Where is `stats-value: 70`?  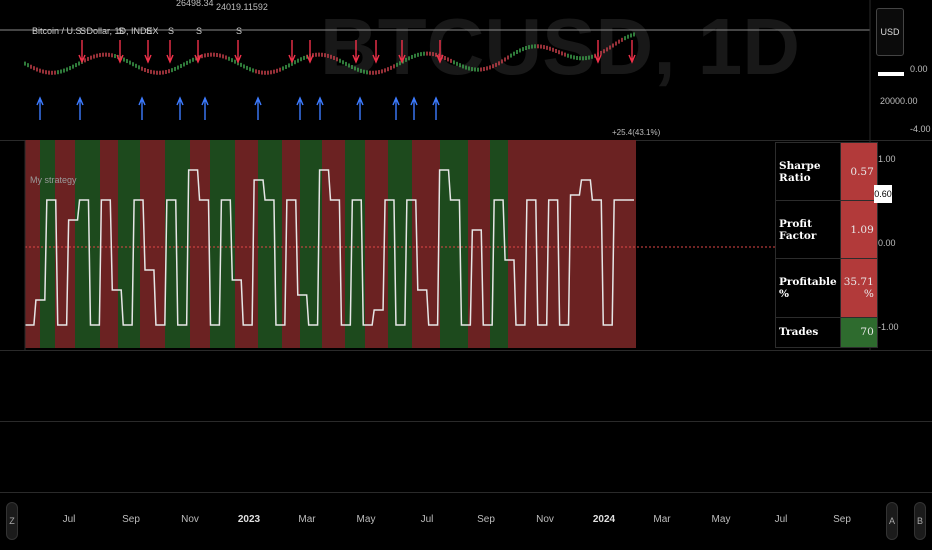
stats-value: 70 is located at coordinates (858, 332).